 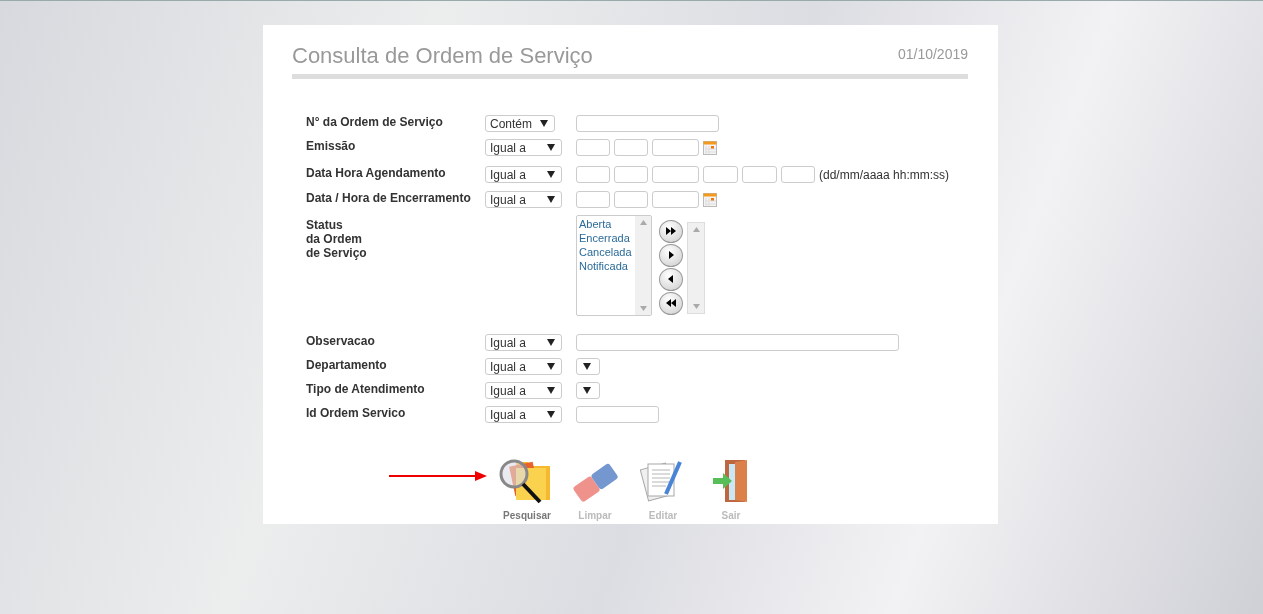 What do you see at coordinates (606, 266) in the screenshot?
I see `list-option: Notificada` at bounding box center [606, 266].